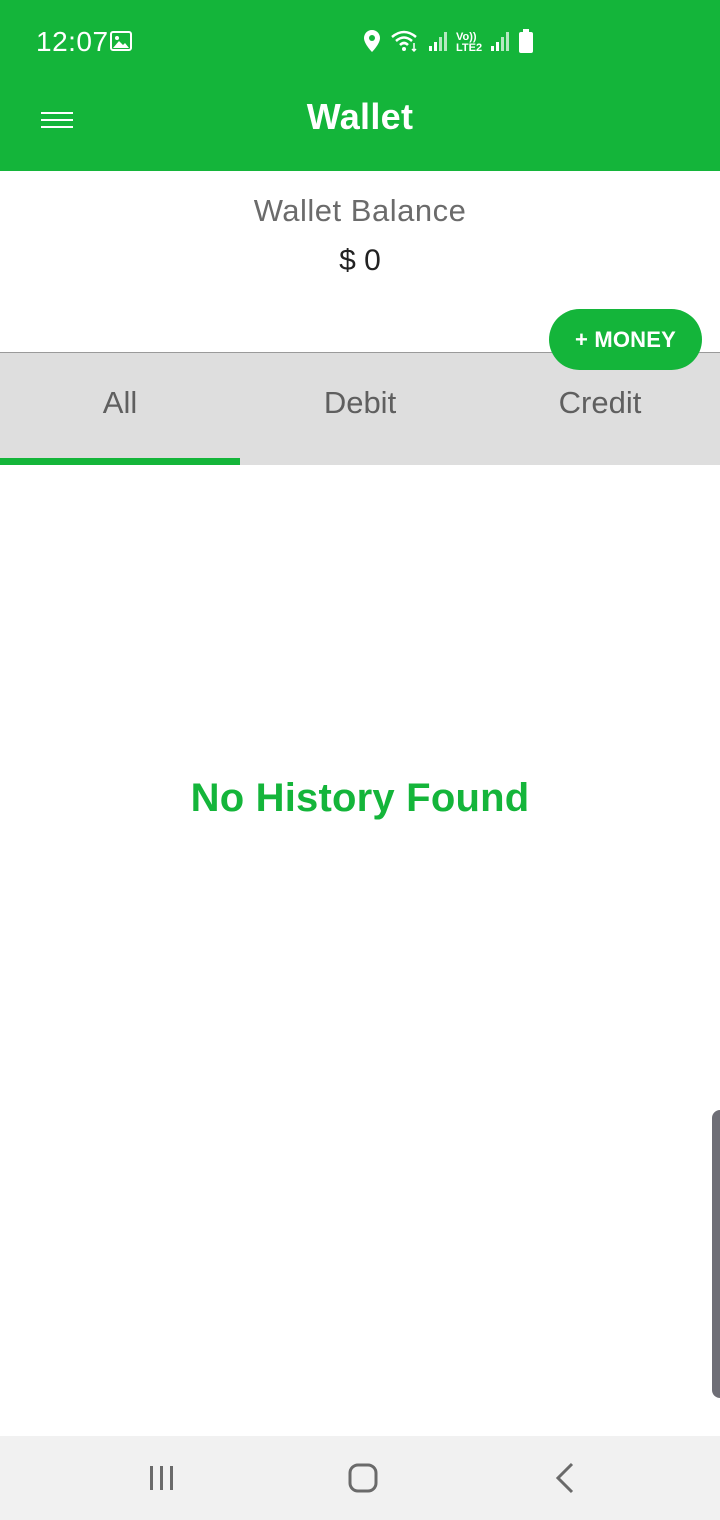 The width and height of the screenshot is (720, 1520). Describe the element at coordinates (716, 1254) in the screenshot. I see `edge-panel-handle` at that location.